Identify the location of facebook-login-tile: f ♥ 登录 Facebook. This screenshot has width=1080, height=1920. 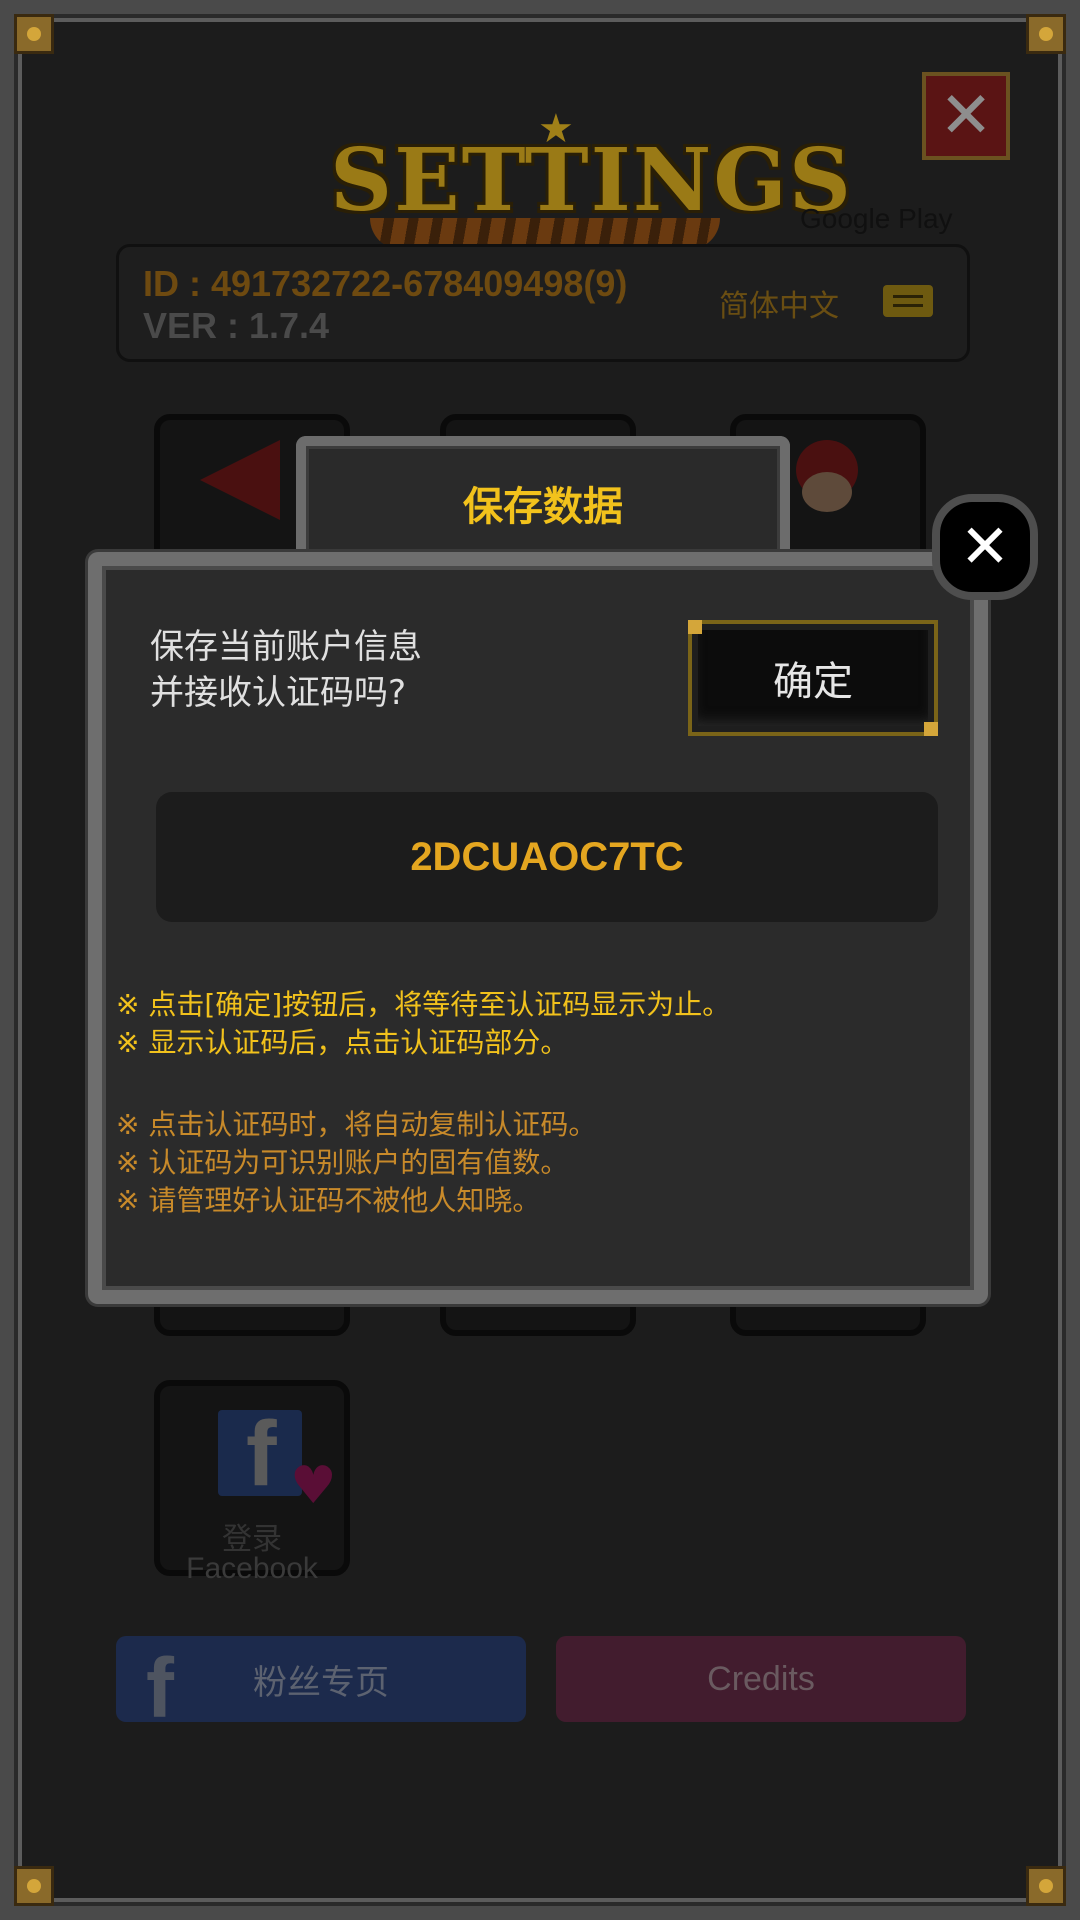
(252, 1482).